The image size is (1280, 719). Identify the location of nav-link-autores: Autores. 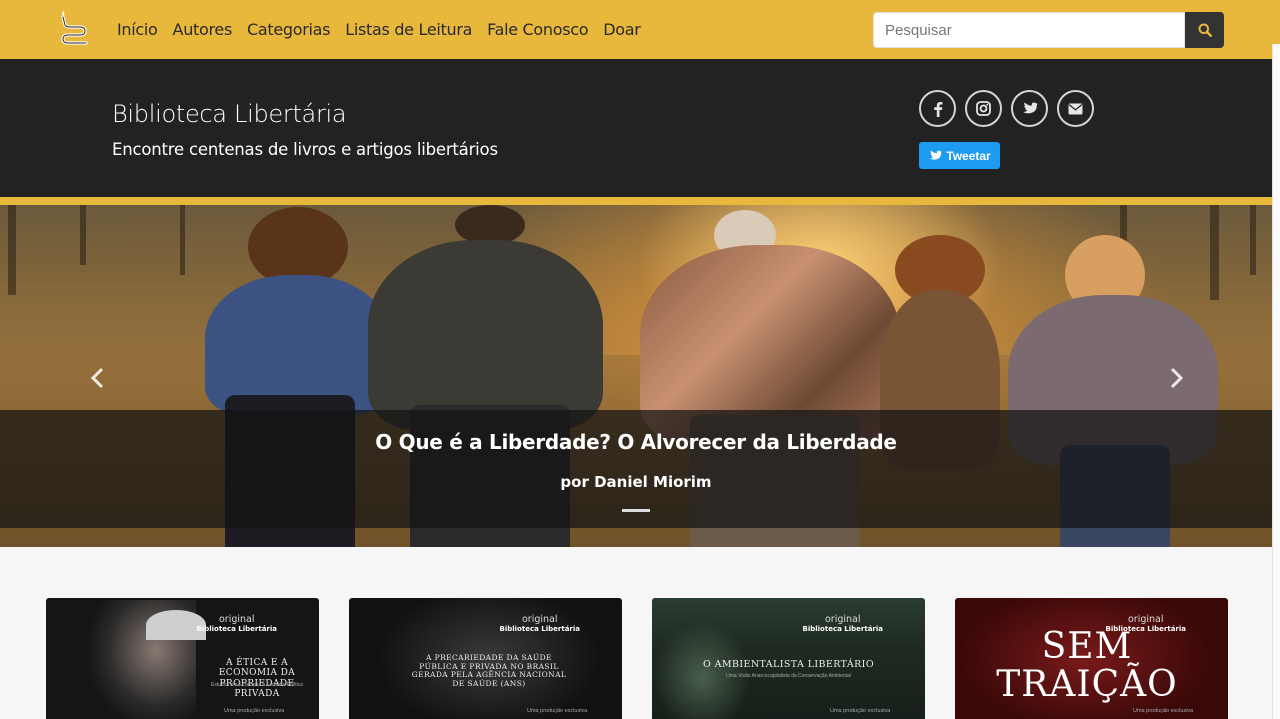
(203, 29).